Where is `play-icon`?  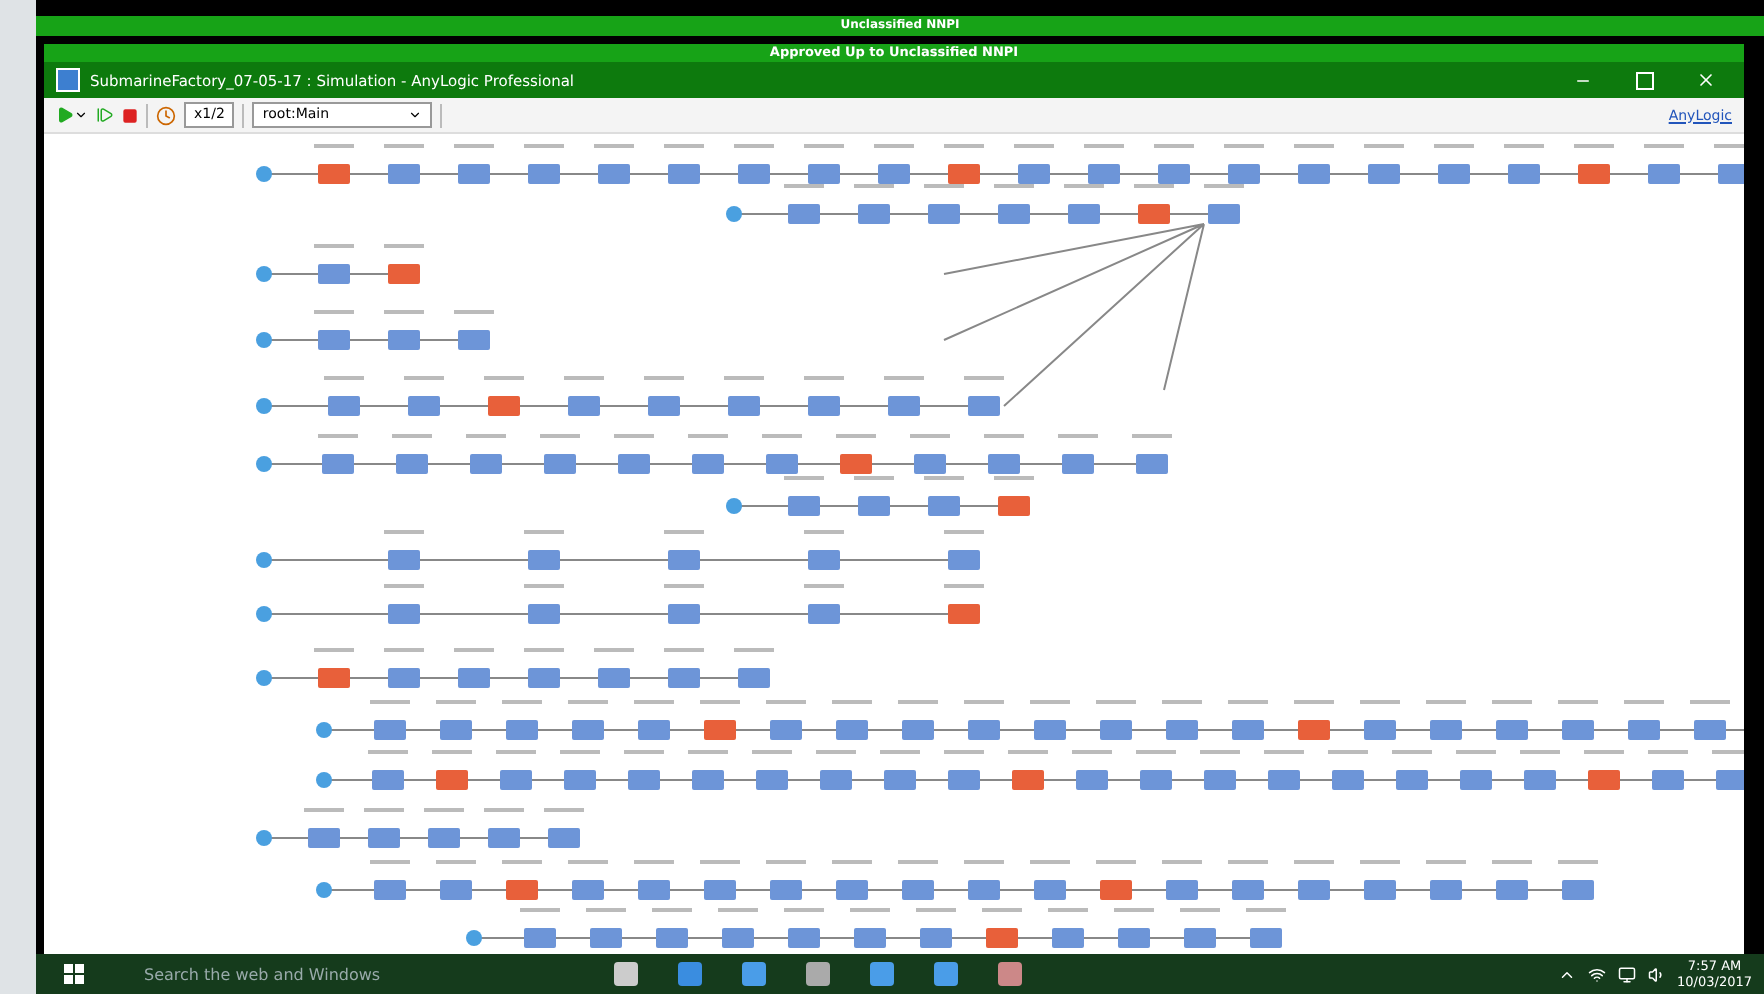 play-icon is located at coordinates (65, 115).